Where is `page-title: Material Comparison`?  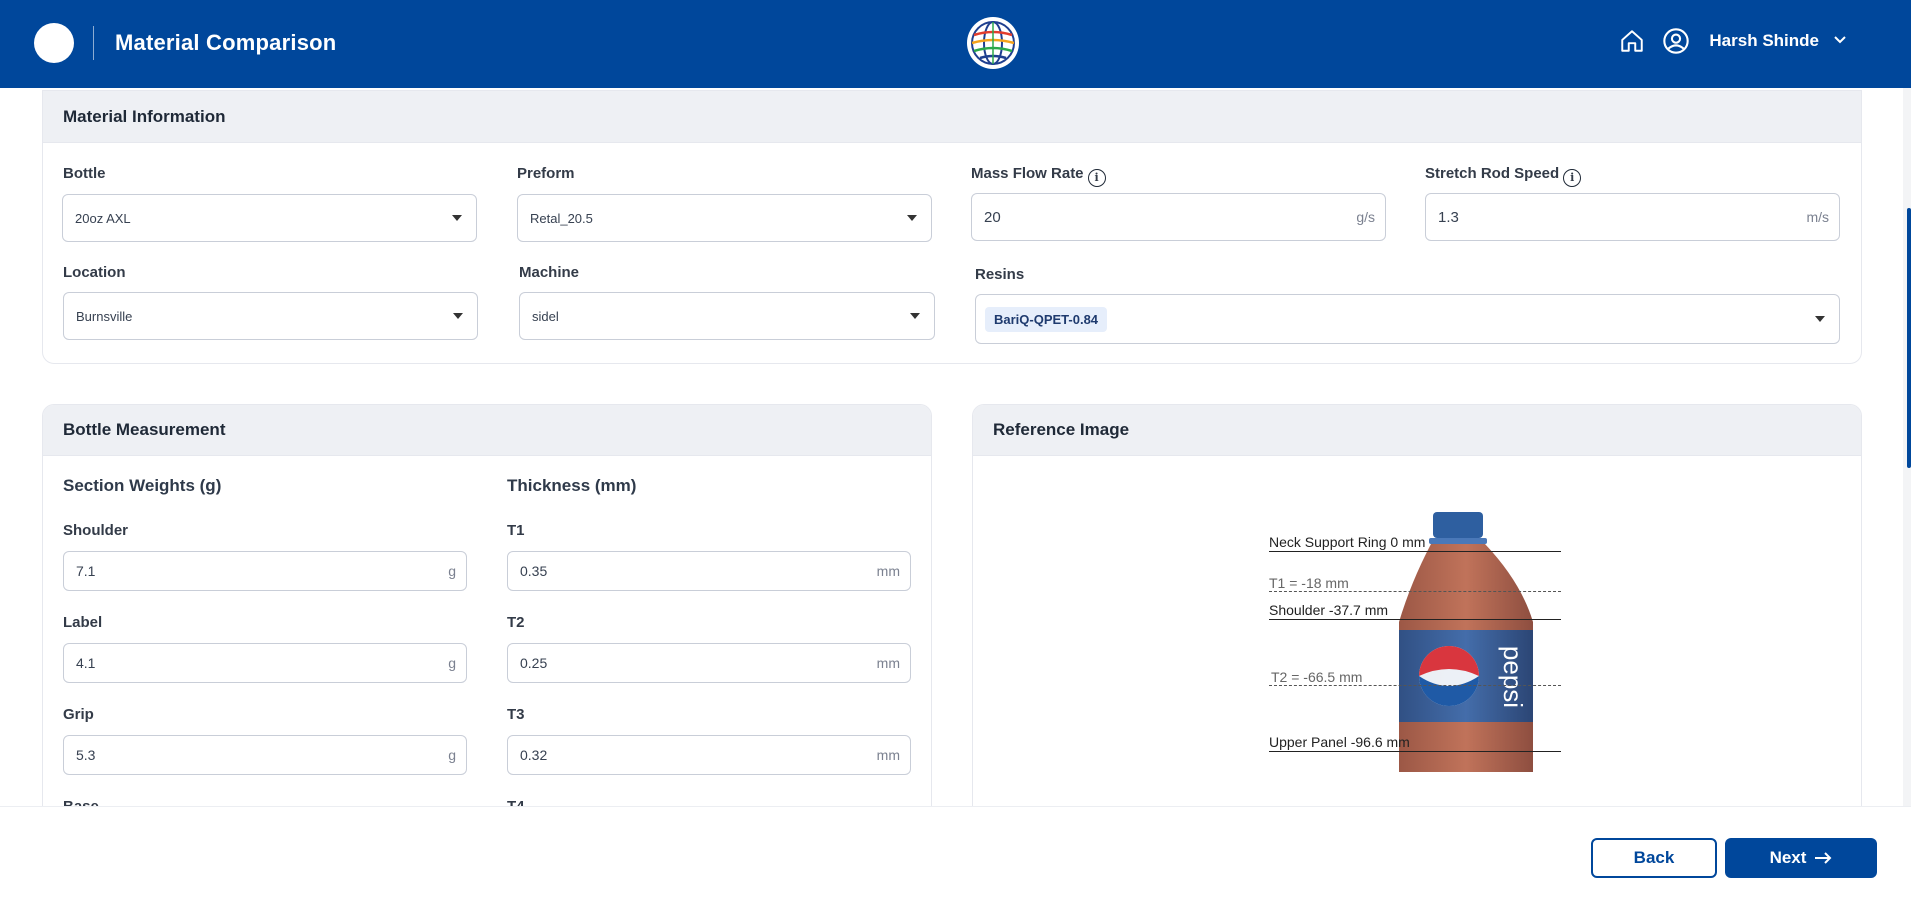
page-title: Material Comparison is located at coordinates (226, 42).